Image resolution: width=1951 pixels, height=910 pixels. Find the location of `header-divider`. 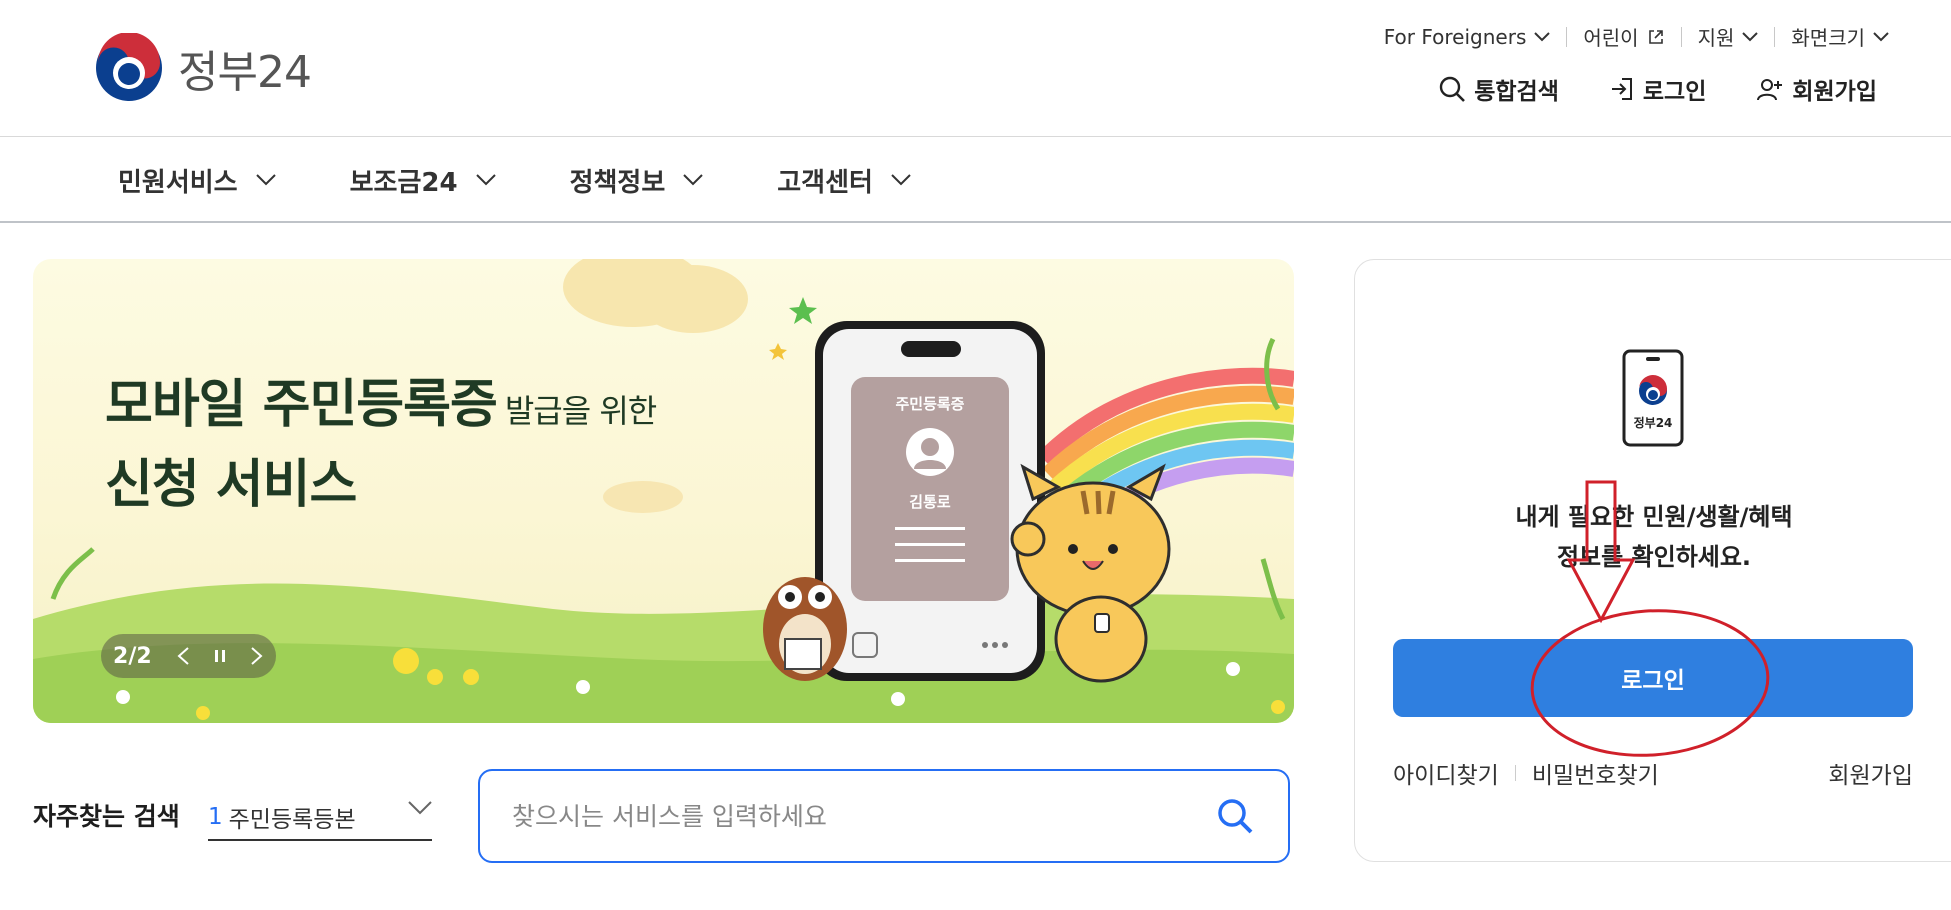

header-divider is located at coordinates (975, 136).